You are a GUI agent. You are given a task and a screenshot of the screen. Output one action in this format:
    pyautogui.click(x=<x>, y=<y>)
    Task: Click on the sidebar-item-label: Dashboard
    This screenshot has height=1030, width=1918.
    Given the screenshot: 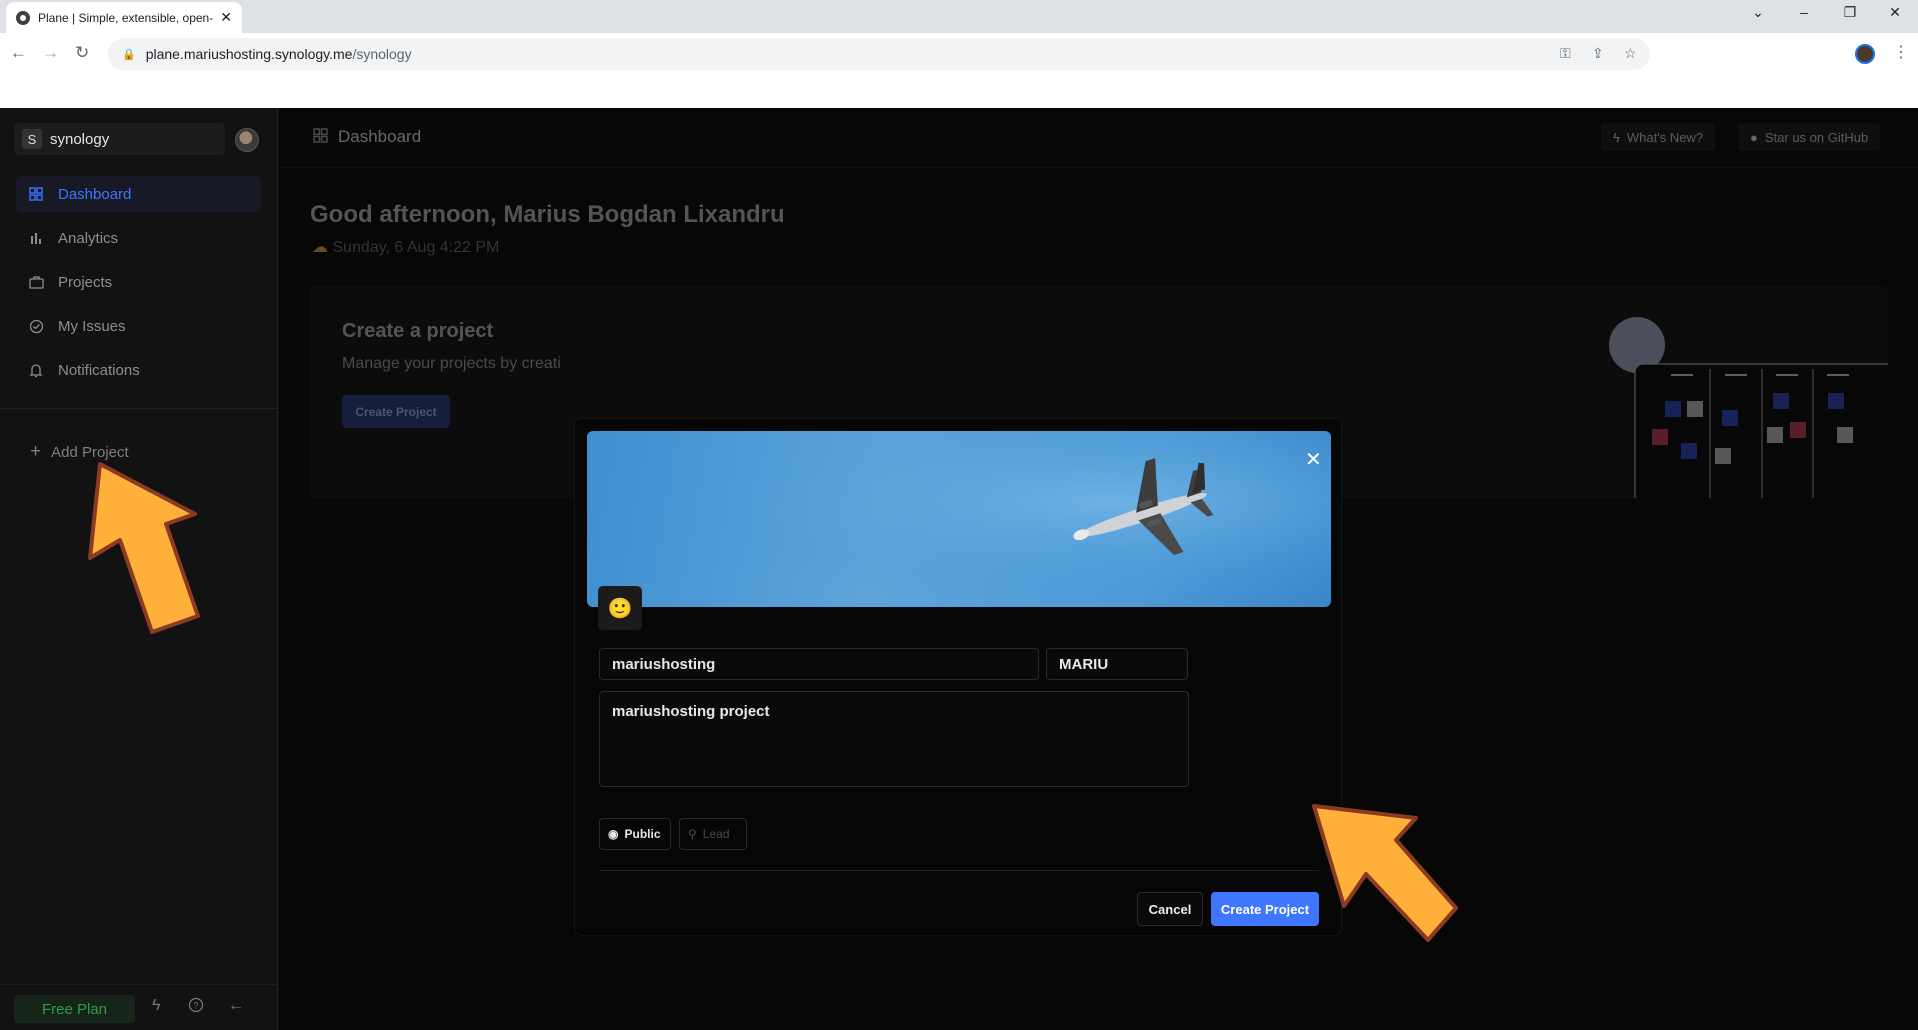 What is the action you would take?
    pyautogui.click(x=95, y=194)
    